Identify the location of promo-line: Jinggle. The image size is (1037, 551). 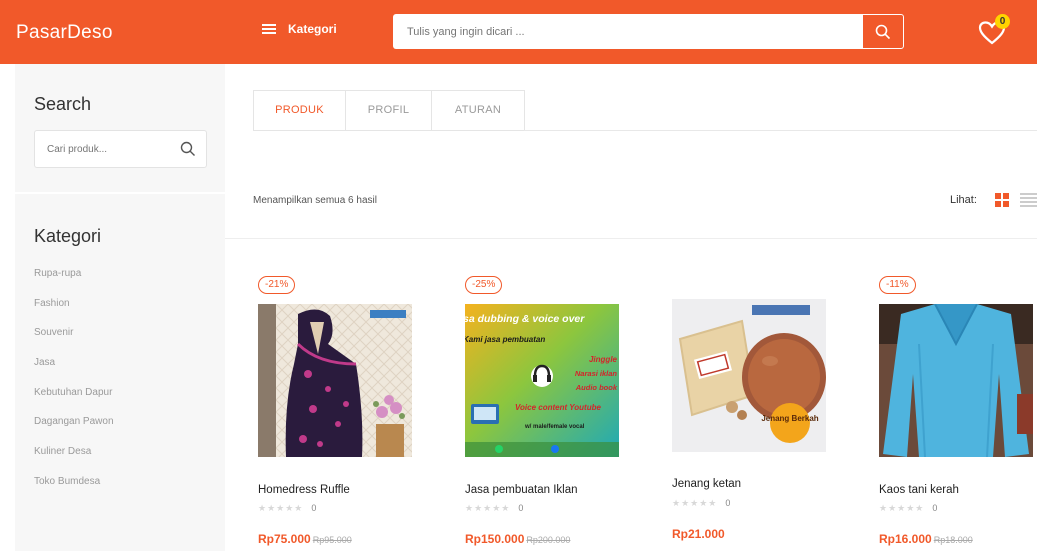
(603, 359).